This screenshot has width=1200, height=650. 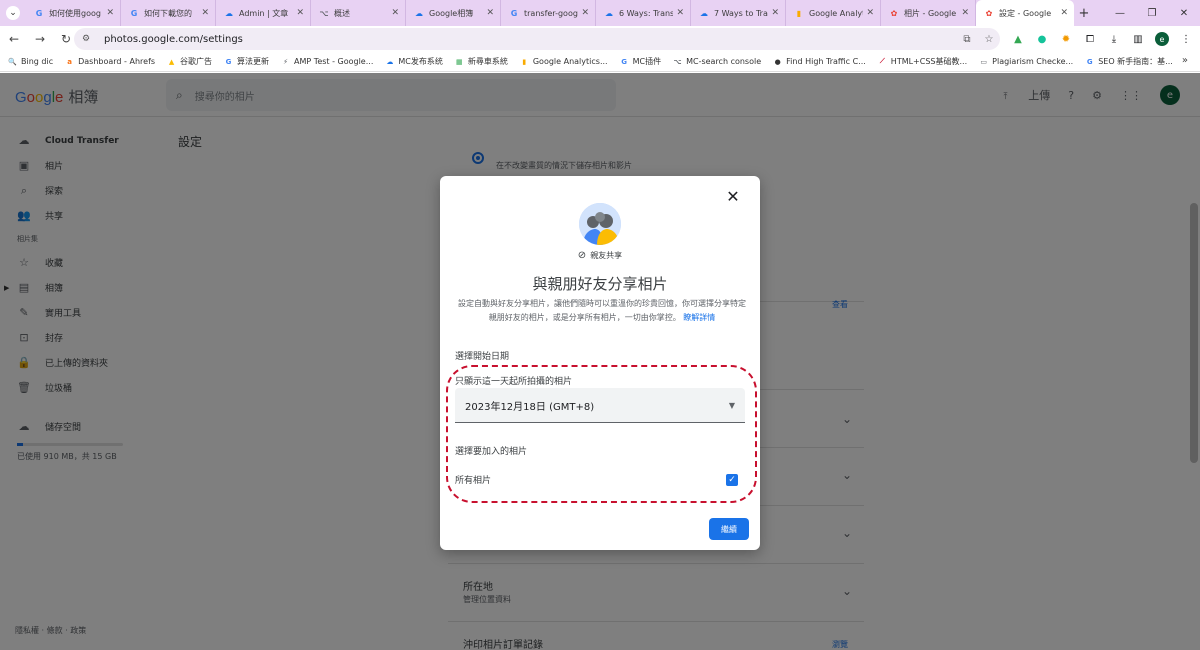 I want to click on bookmark-favicon-icon: 🔍, so click(x=12, y=61).